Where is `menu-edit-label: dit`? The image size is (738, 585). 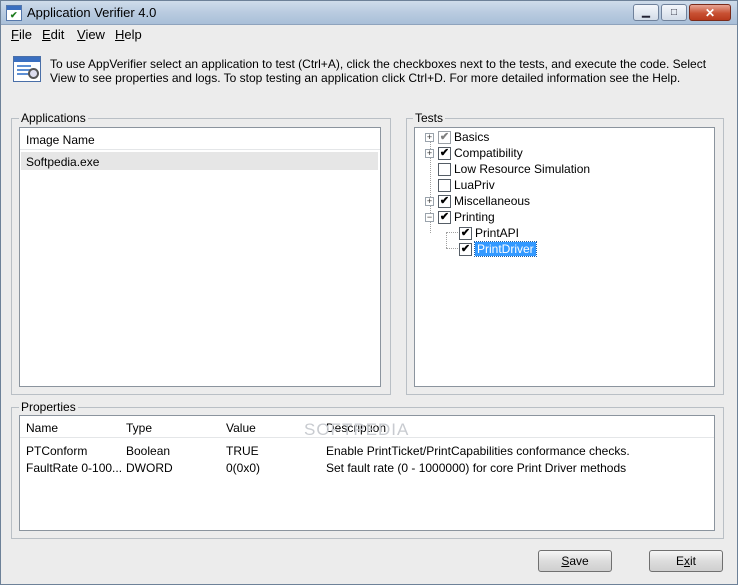
menu-edit-label: dit is located at coordinates (57, 34).